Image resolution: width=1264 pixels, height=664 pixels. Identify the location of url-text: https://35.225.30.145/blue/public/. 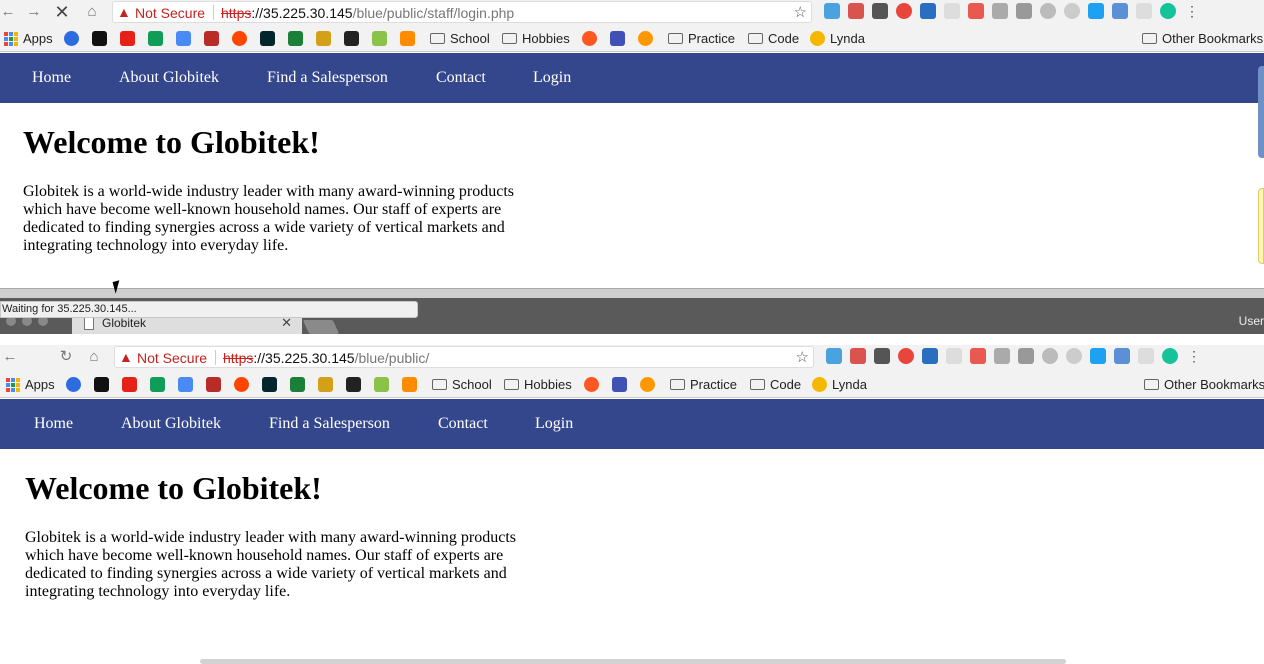
(326, 358).